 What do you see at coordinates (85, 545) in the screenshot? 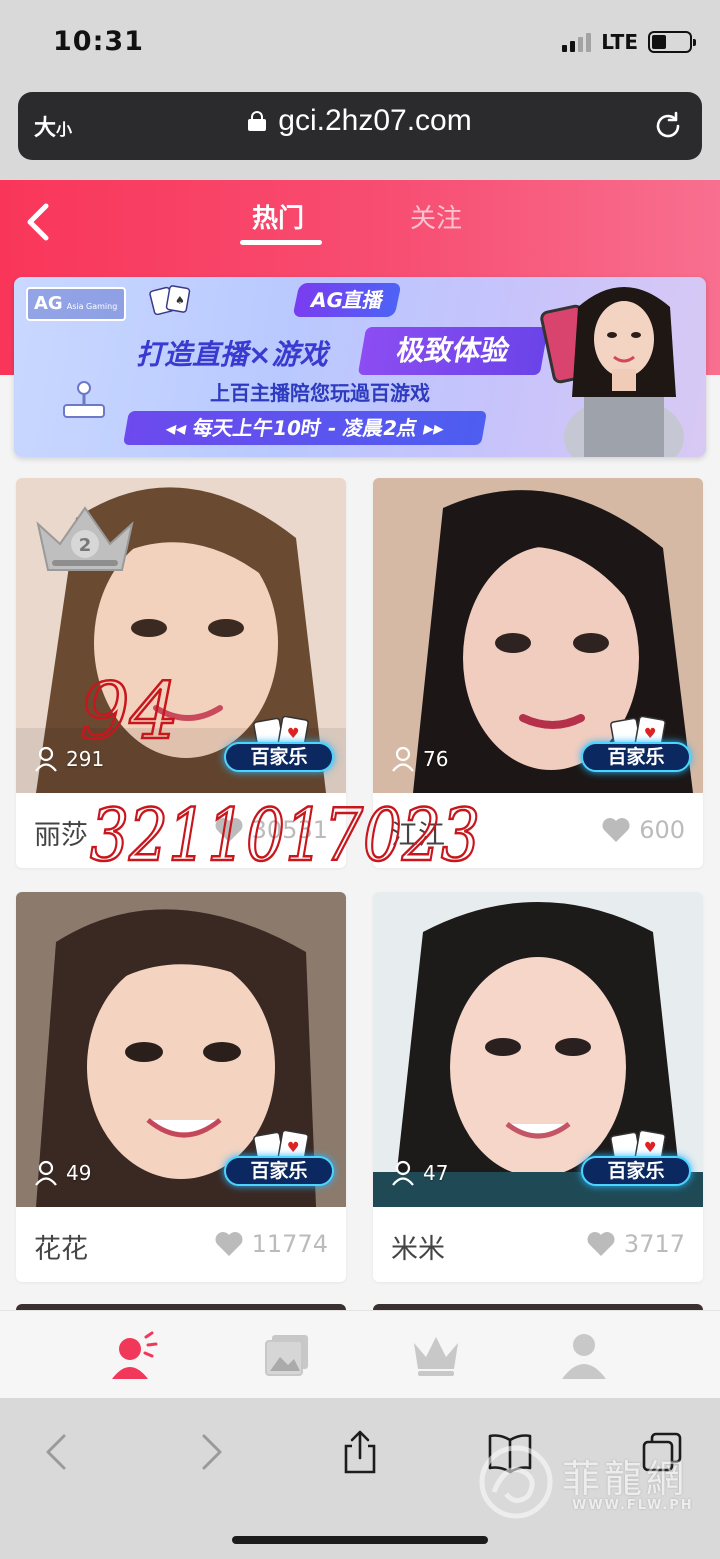
I see `svg-text: 2` at bounding box center [85, 545].